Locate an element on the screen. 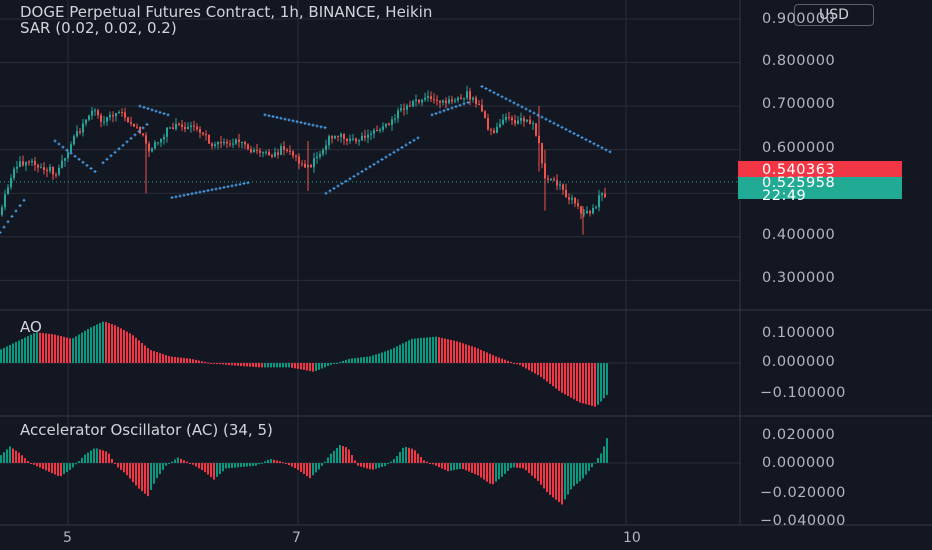 Image resolution: width=932 pixels, height=550 pixels. ao-pane-label: AO is located at coordinates (31, 327).